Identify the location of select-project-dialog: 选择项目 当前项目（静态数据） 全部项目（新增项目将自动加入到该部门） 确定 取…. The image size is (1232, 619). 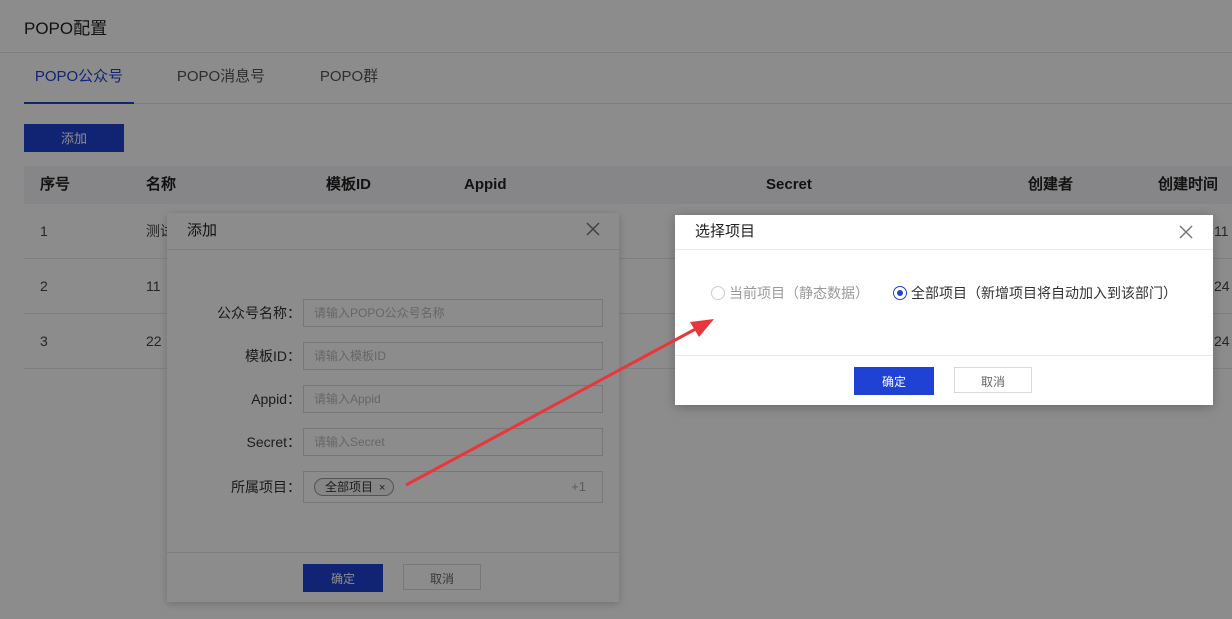
(944, 310).